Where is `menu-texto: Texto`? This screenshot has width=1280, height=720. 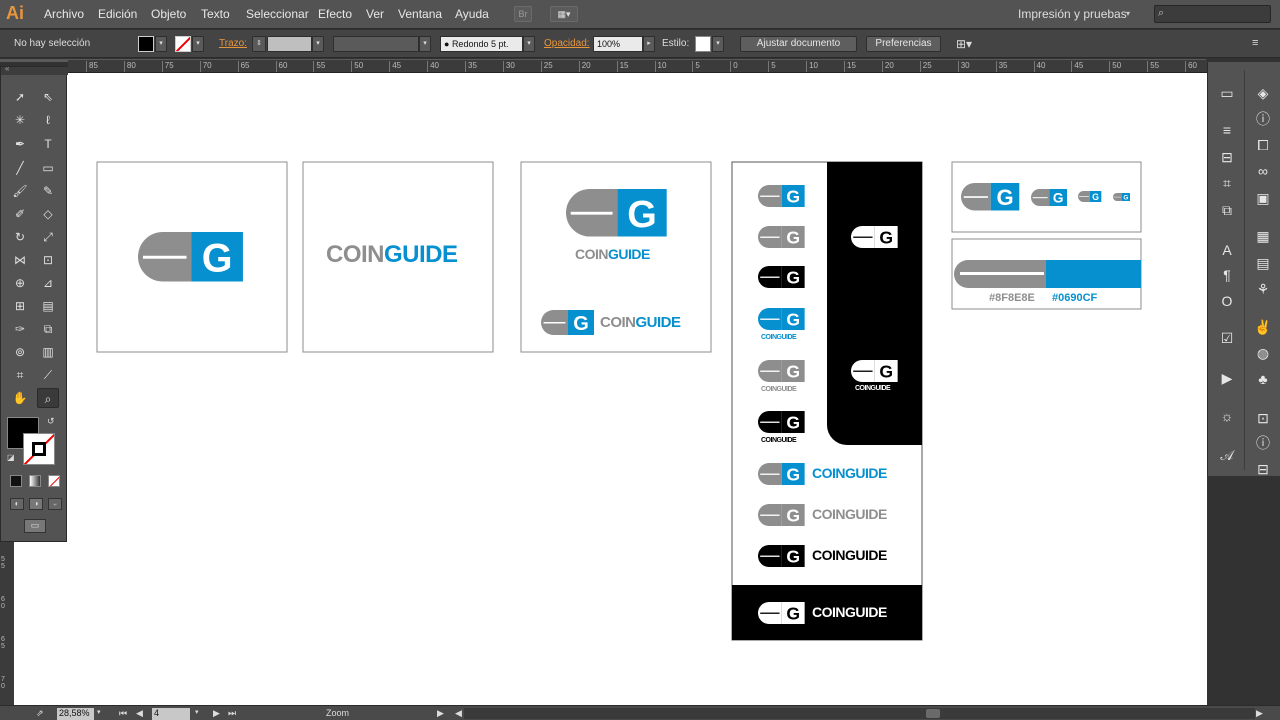 menu-texto: Texto is located at coordinates (215, 14).